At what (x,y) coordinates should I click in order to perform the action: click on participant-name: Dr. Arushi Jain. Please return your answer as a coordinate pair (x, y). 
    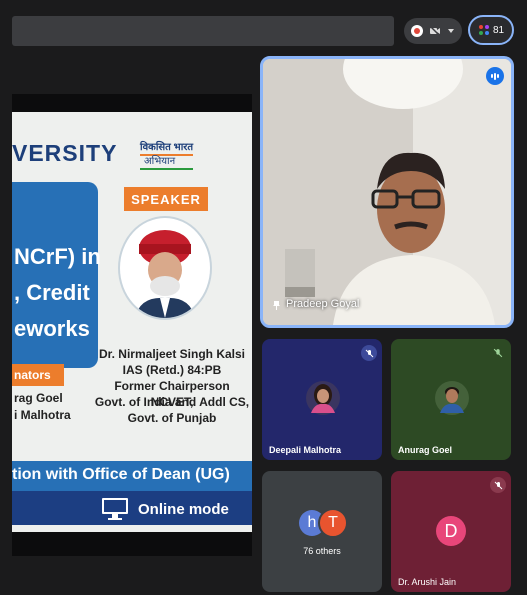
    Looking at the image, I should click on (427, 582).